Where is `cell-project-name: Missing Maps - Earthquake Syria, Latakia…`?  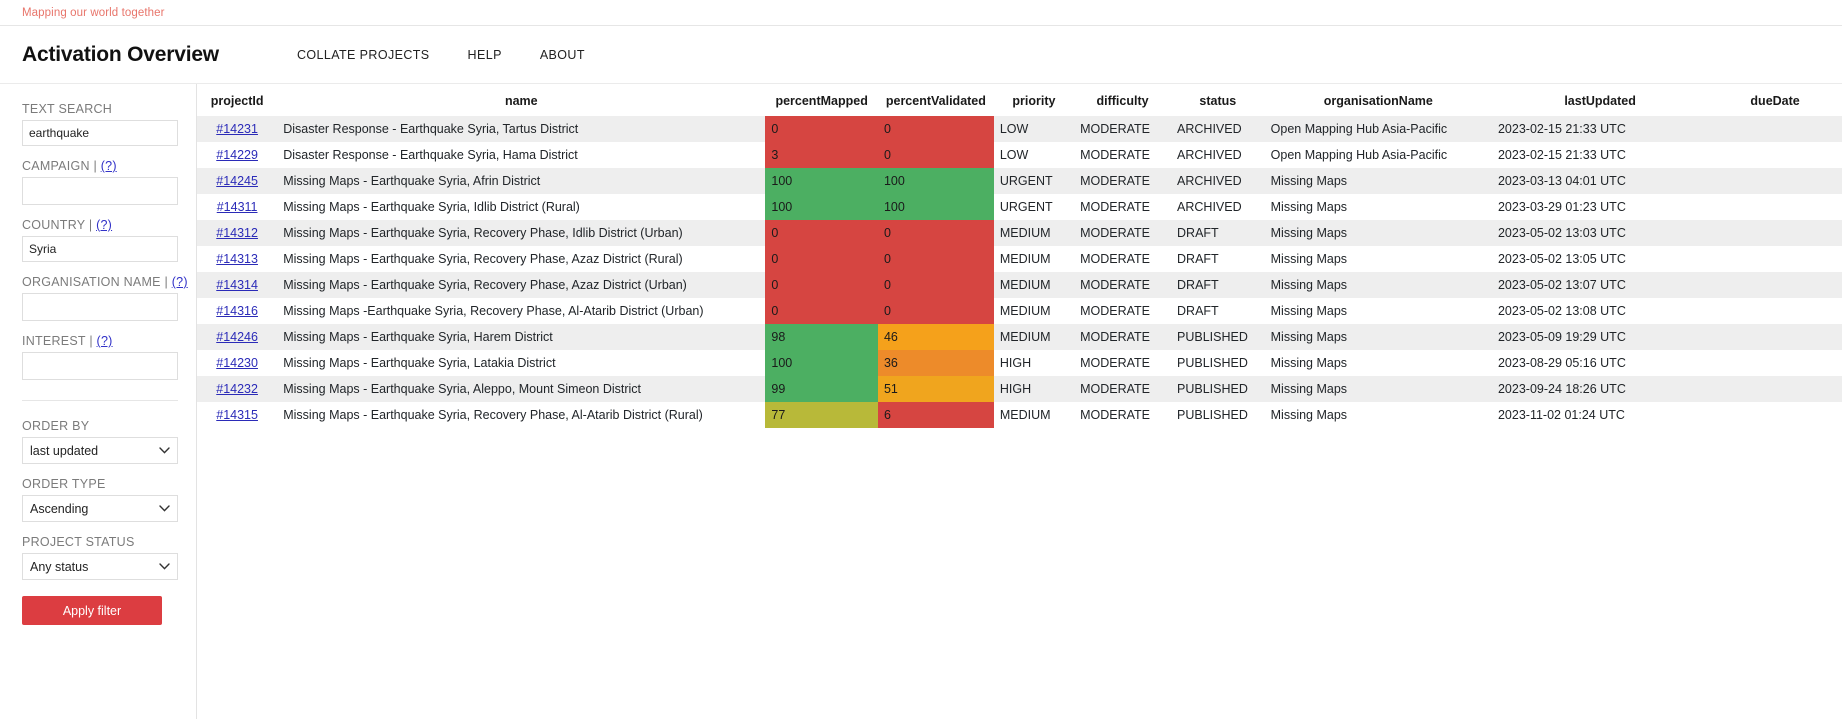 cell-project-name: Missing Maps - Earthquake Syria, Latakia… is located at coordinates (521, 363).